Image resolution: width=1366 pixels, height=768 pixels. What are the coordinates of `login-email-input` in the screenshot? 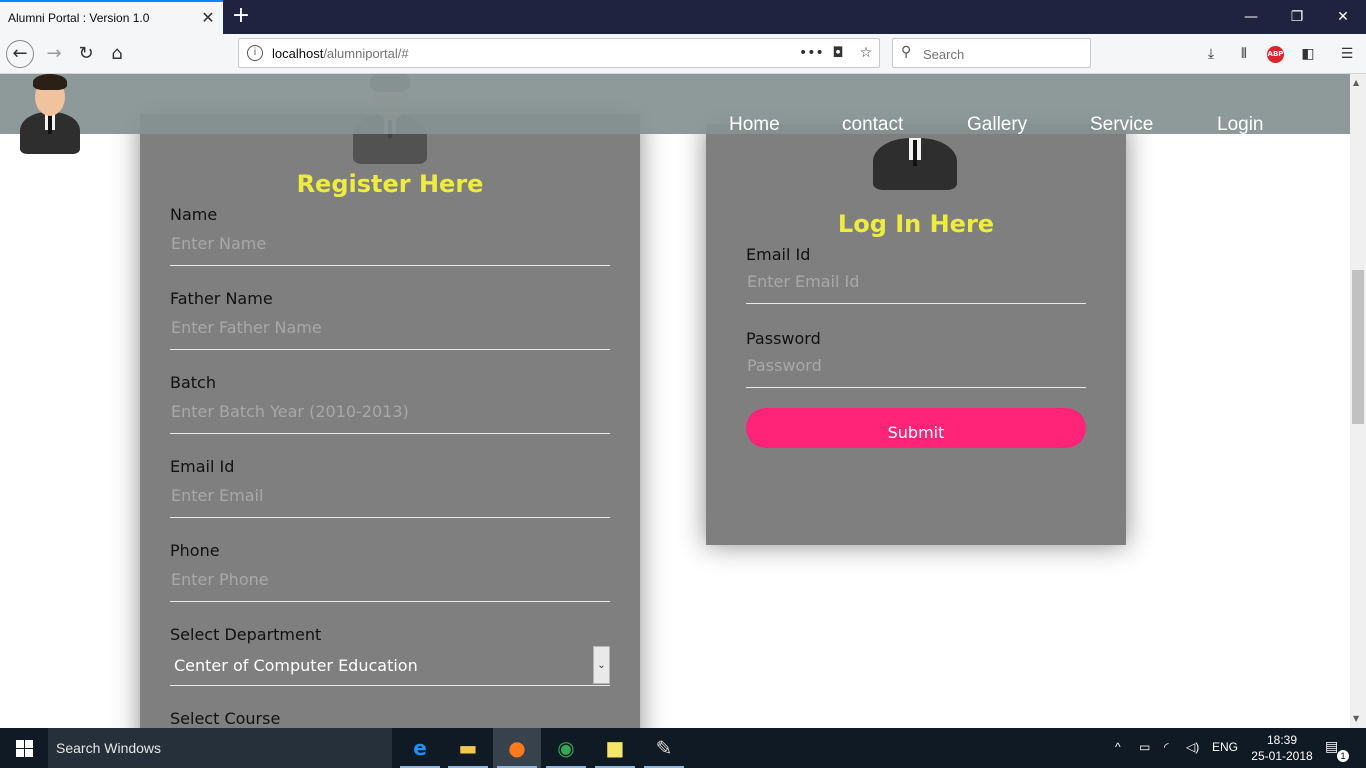 It's located at (916, 282).